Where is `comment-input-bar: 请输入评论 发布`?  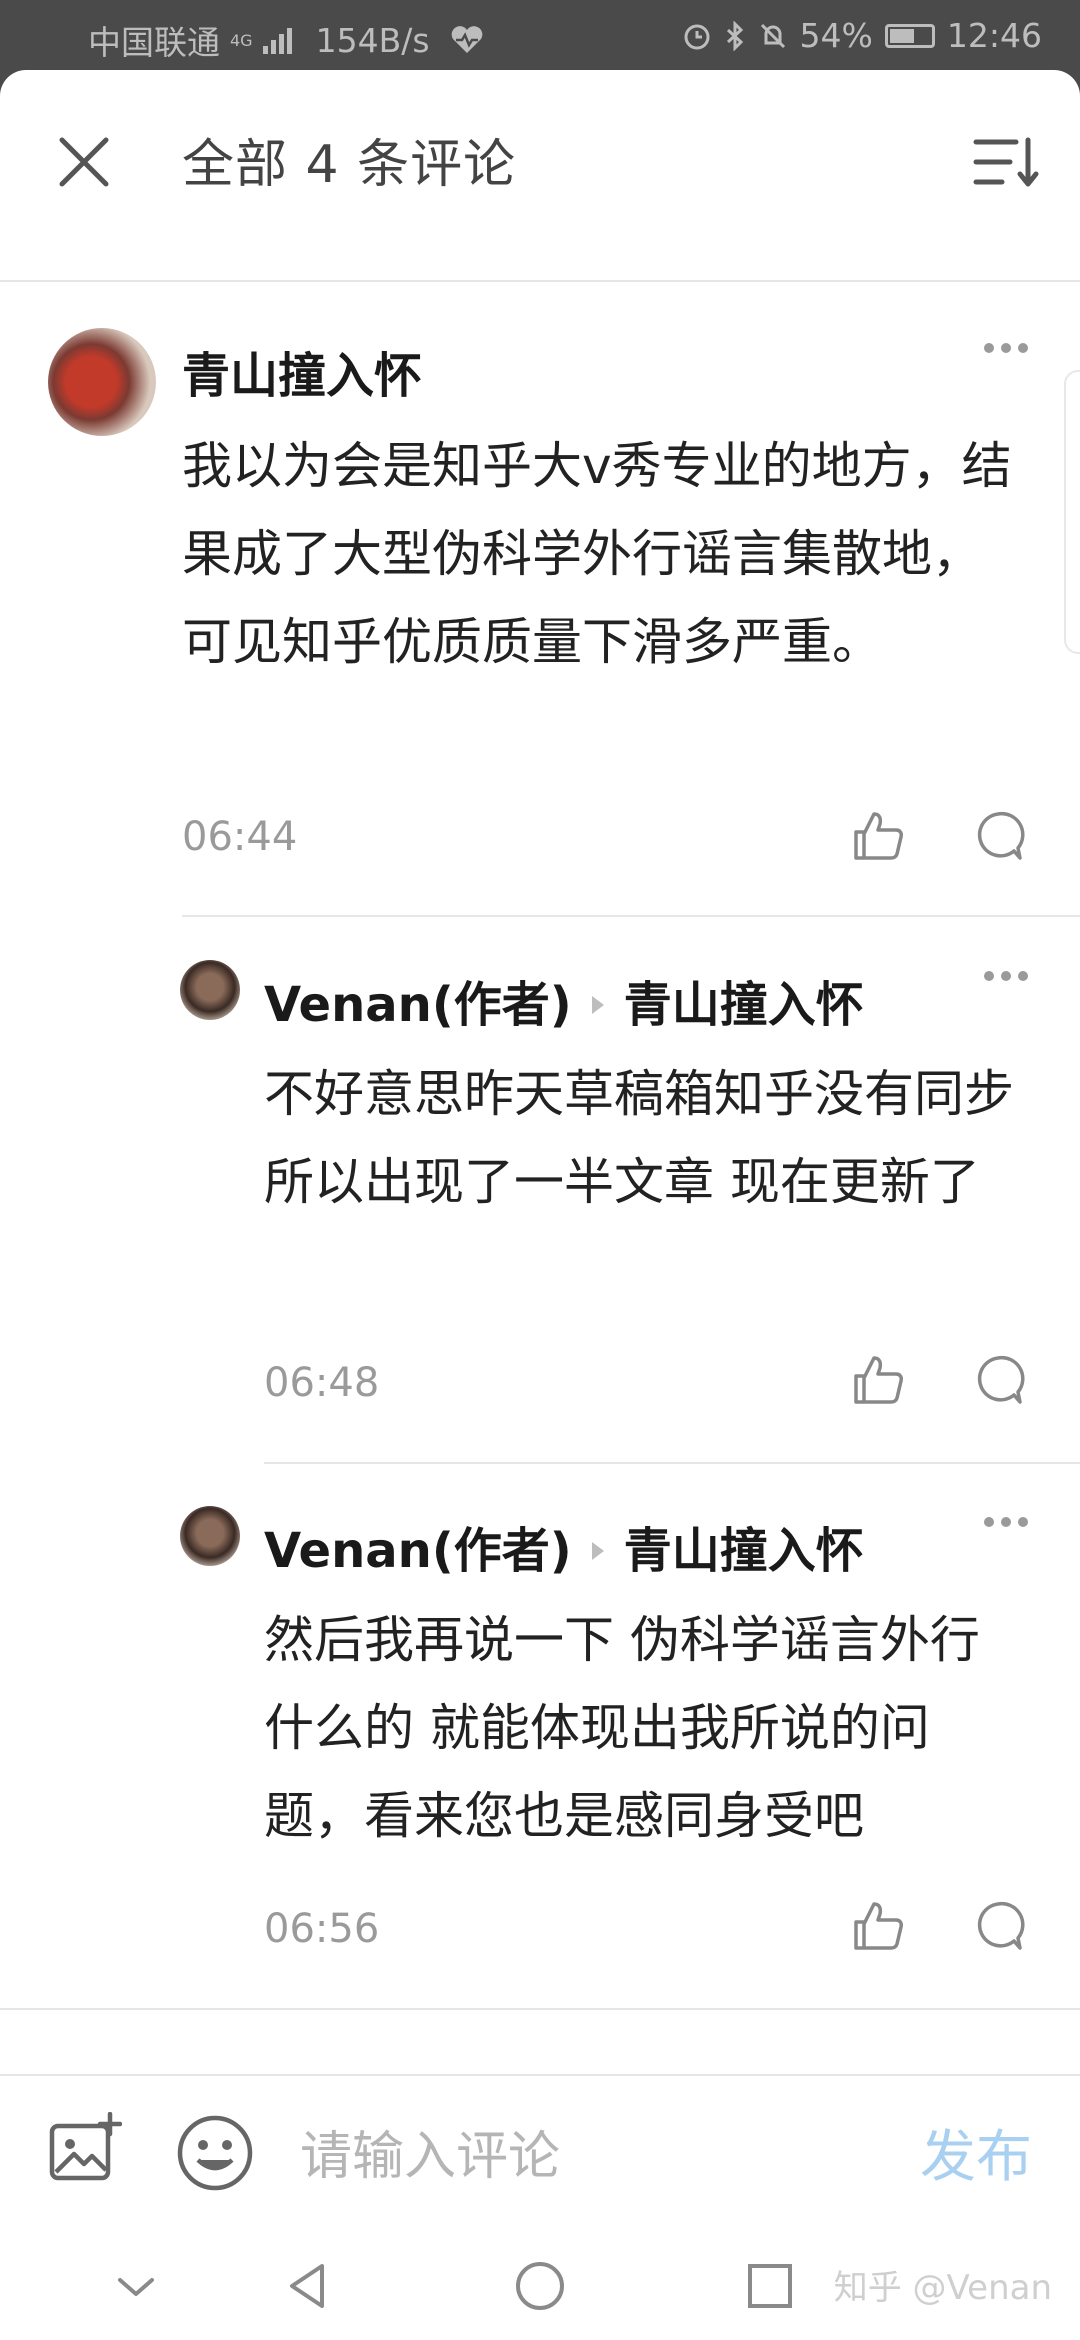 comment-input-bar: 请输入评论 发布 is located at coordinates (540, 2146).